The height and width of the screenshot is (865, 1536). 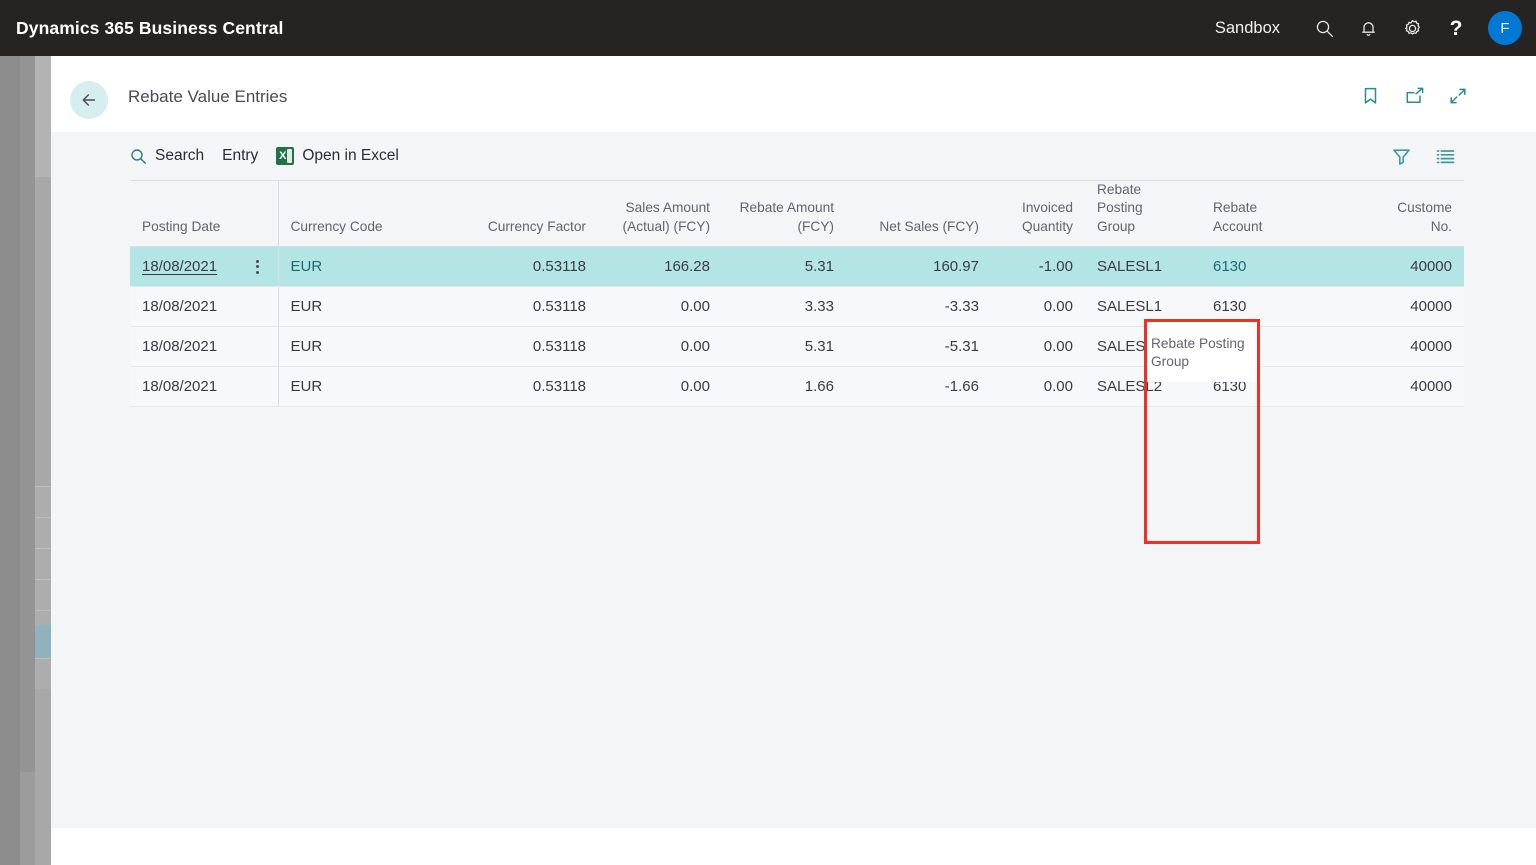 What do you see at coordinates (528, 213) in the screenshot?
I see `column-header: Currency Factor` at bounding box center [528, 213].